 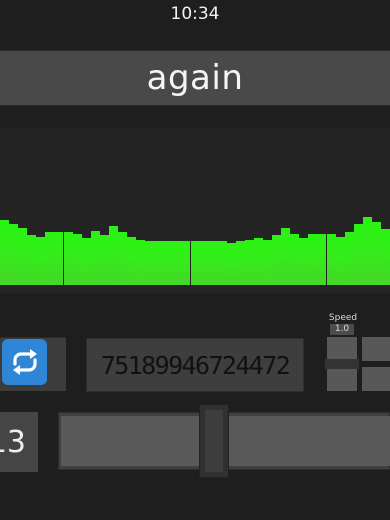 What do you see at coordinates (342, 380) in the screenshot?
I see `speed-down-button` at bounding box center [342, 380].